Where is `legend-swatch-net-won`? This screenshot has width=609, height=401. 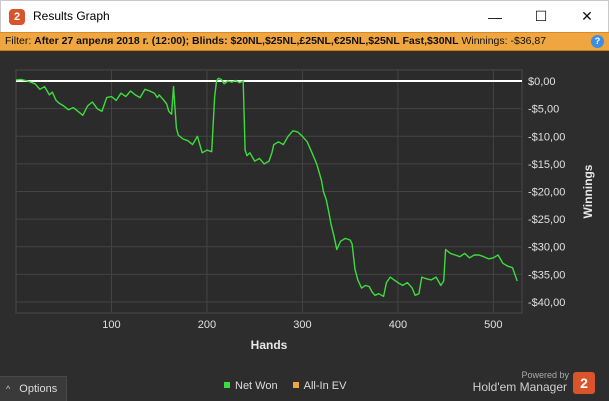
legend-swatch-net-won is located at coordinates (227, 385).